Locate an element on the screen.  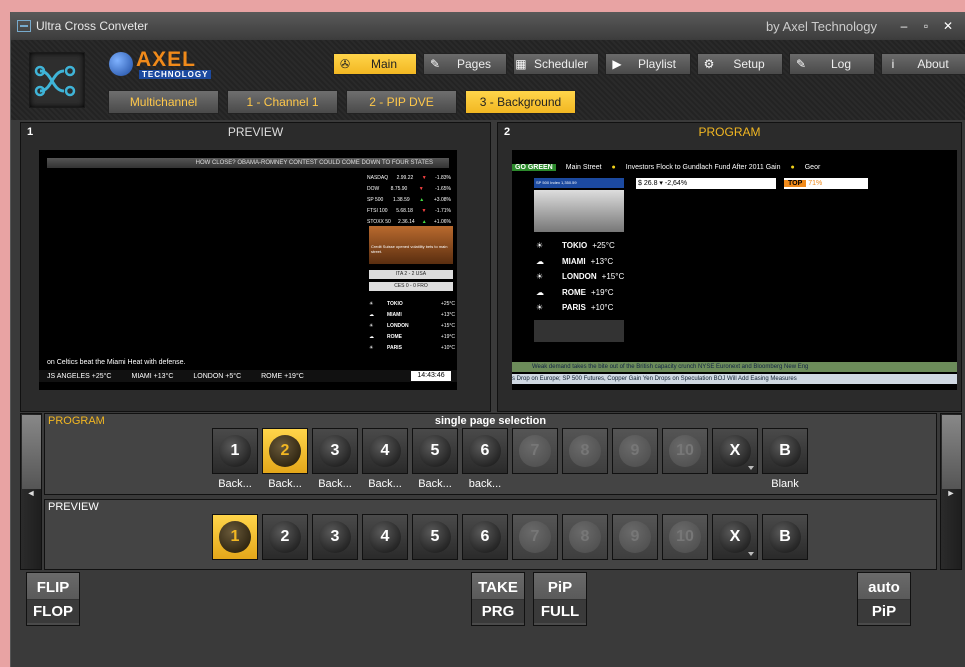
left-scroll-thumb is located at coordinates (31, 452).